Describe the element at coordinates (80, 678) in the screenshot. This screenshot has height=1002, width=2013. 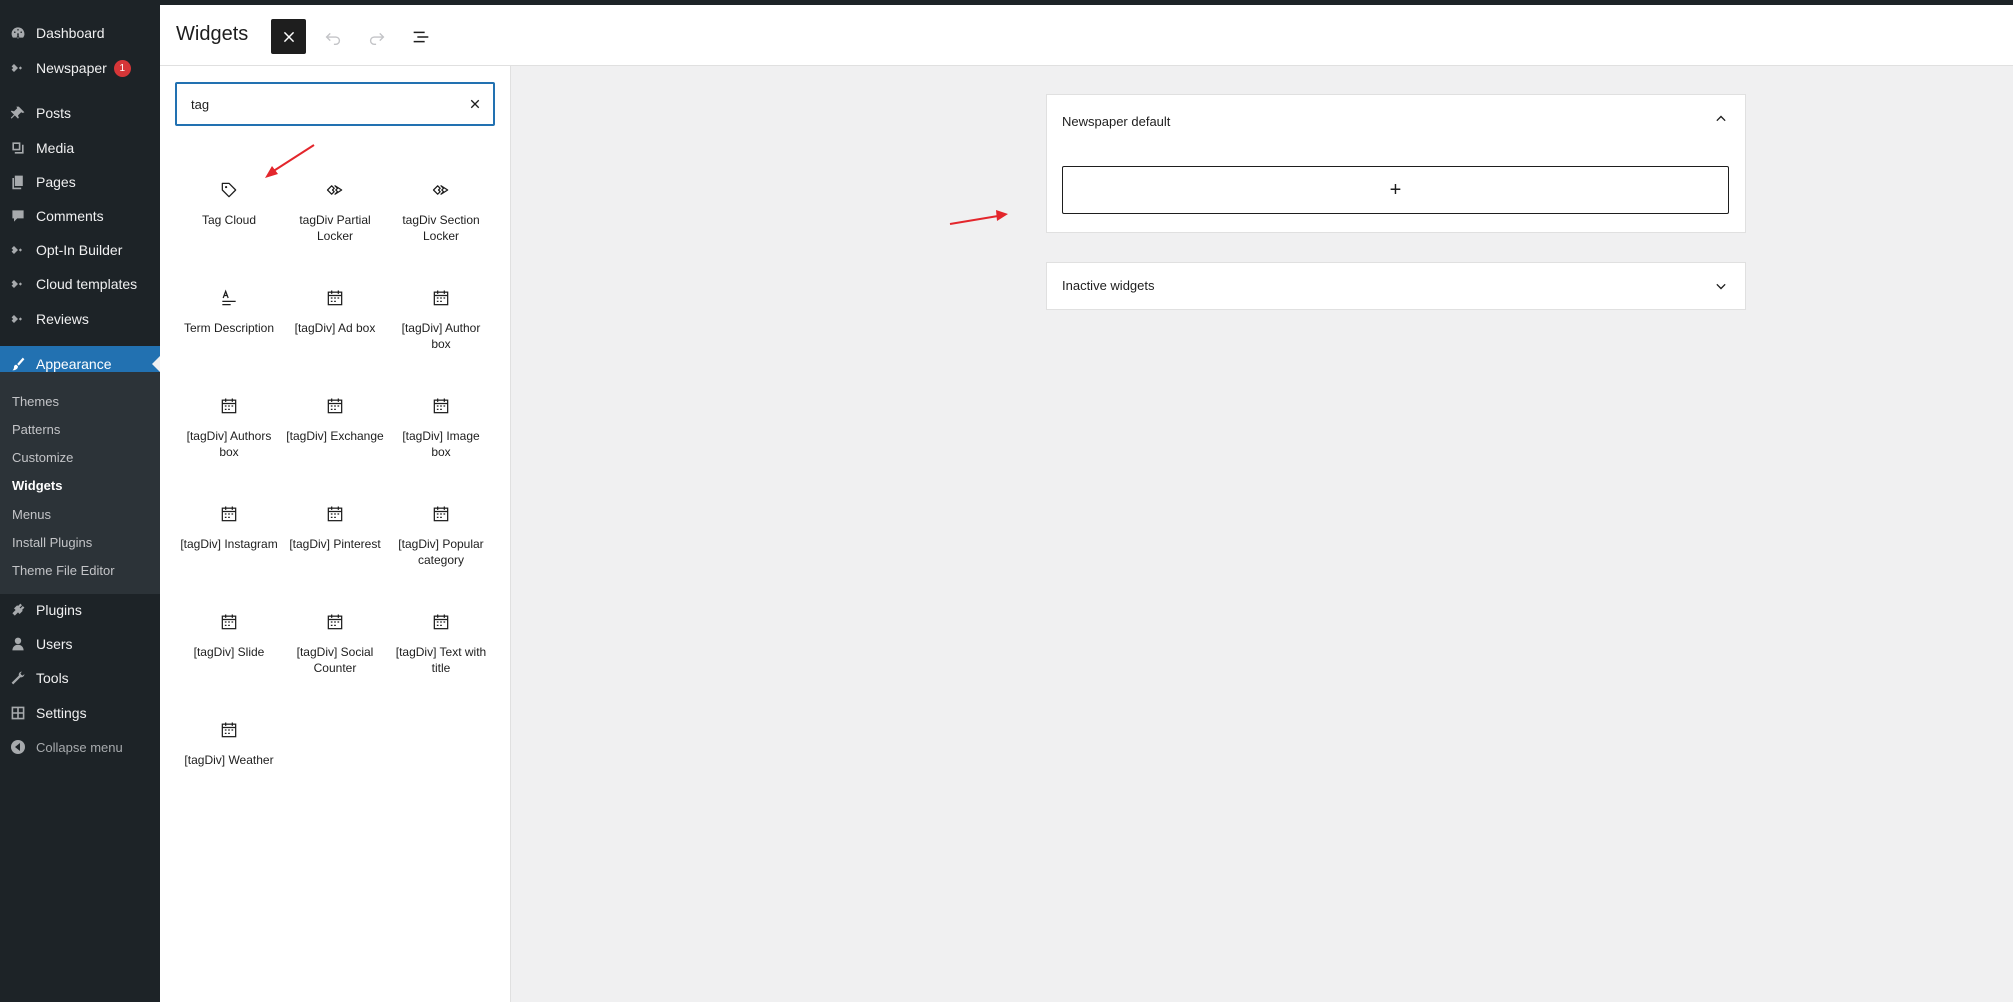
I see `sidebar-item-tools: Tools` at that location.